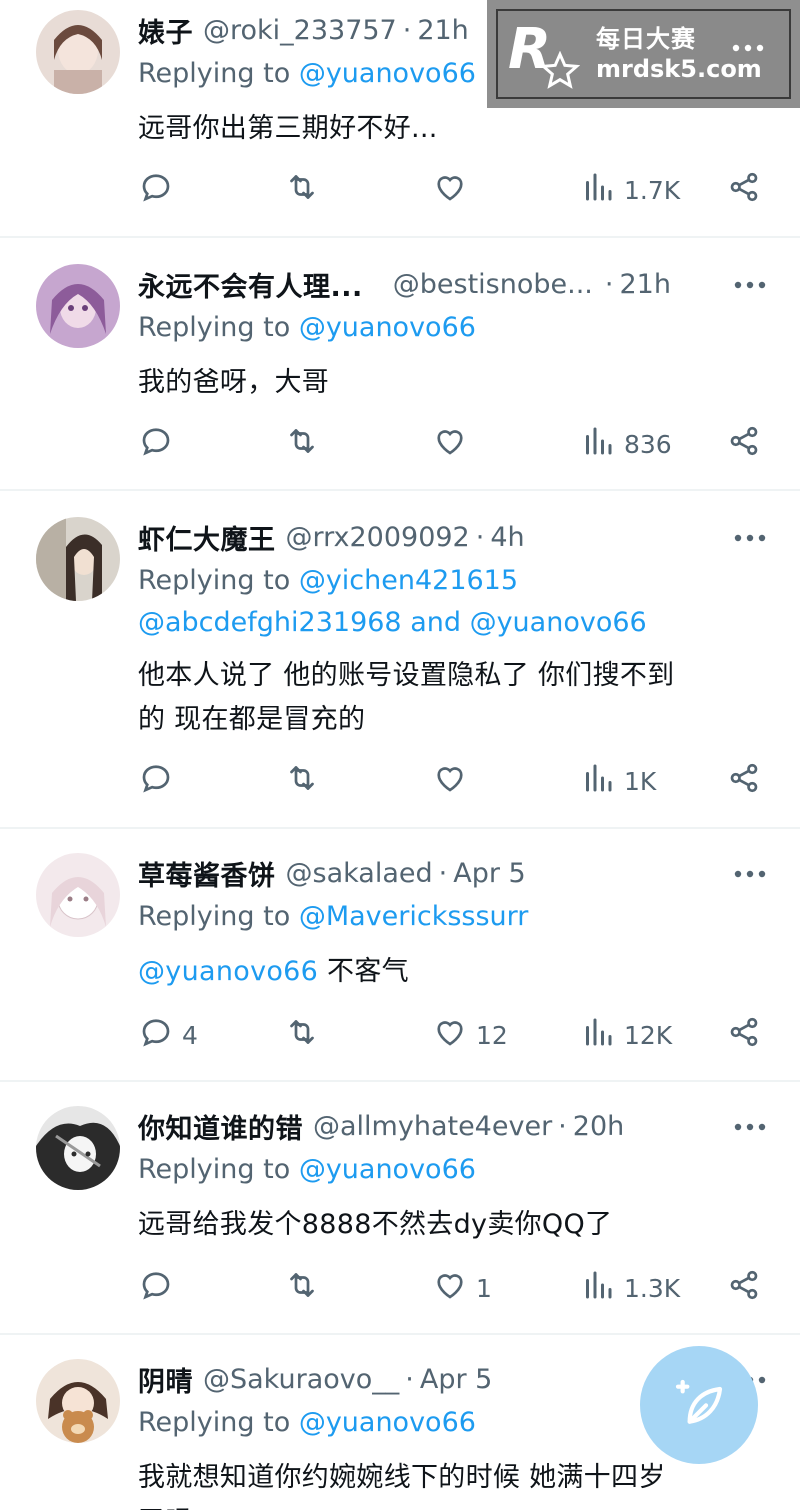 The image size is (800, 1510). What do you see at coordinates (378, 537) in the screenshot?
I see `user-handle: @rrx2009092` at bounding box center [378, 537].